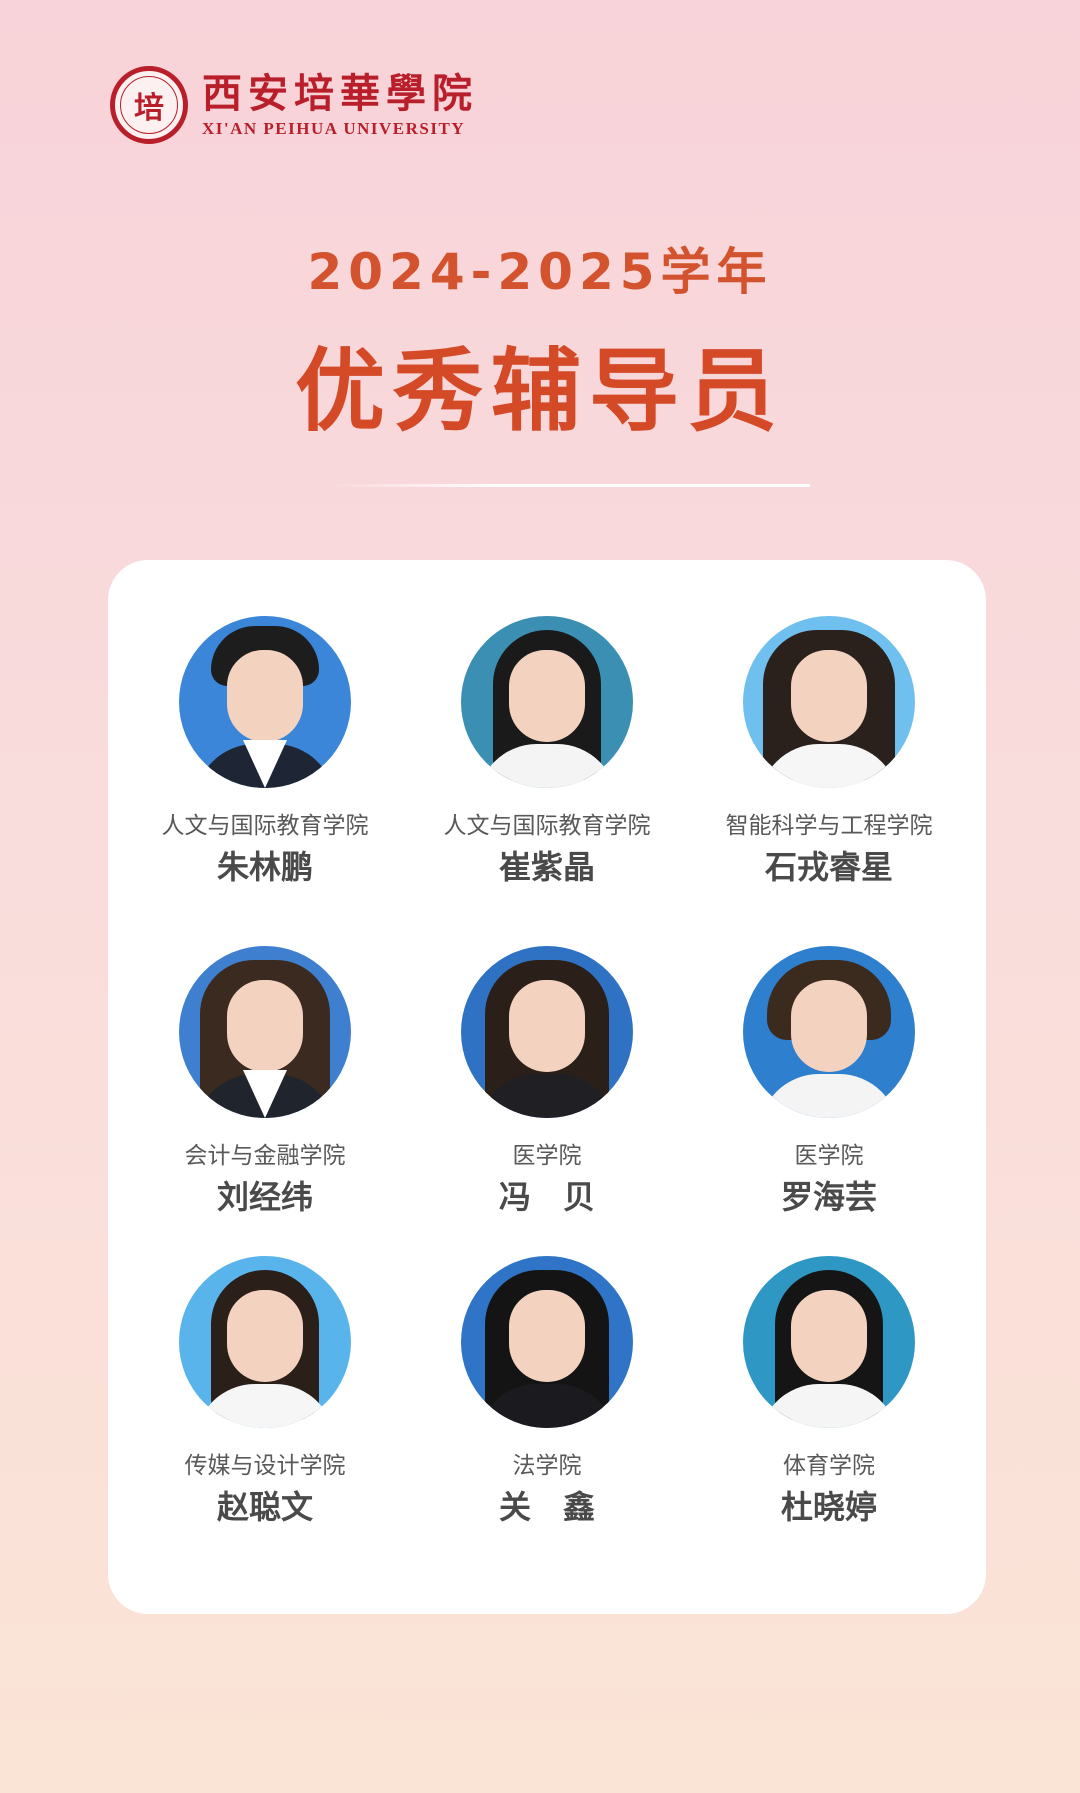  What do you see at coordinates (828, 1507) in the screenshot?
I see `honoree-name: 杜晓婷` at bounding box center [828, 1507].